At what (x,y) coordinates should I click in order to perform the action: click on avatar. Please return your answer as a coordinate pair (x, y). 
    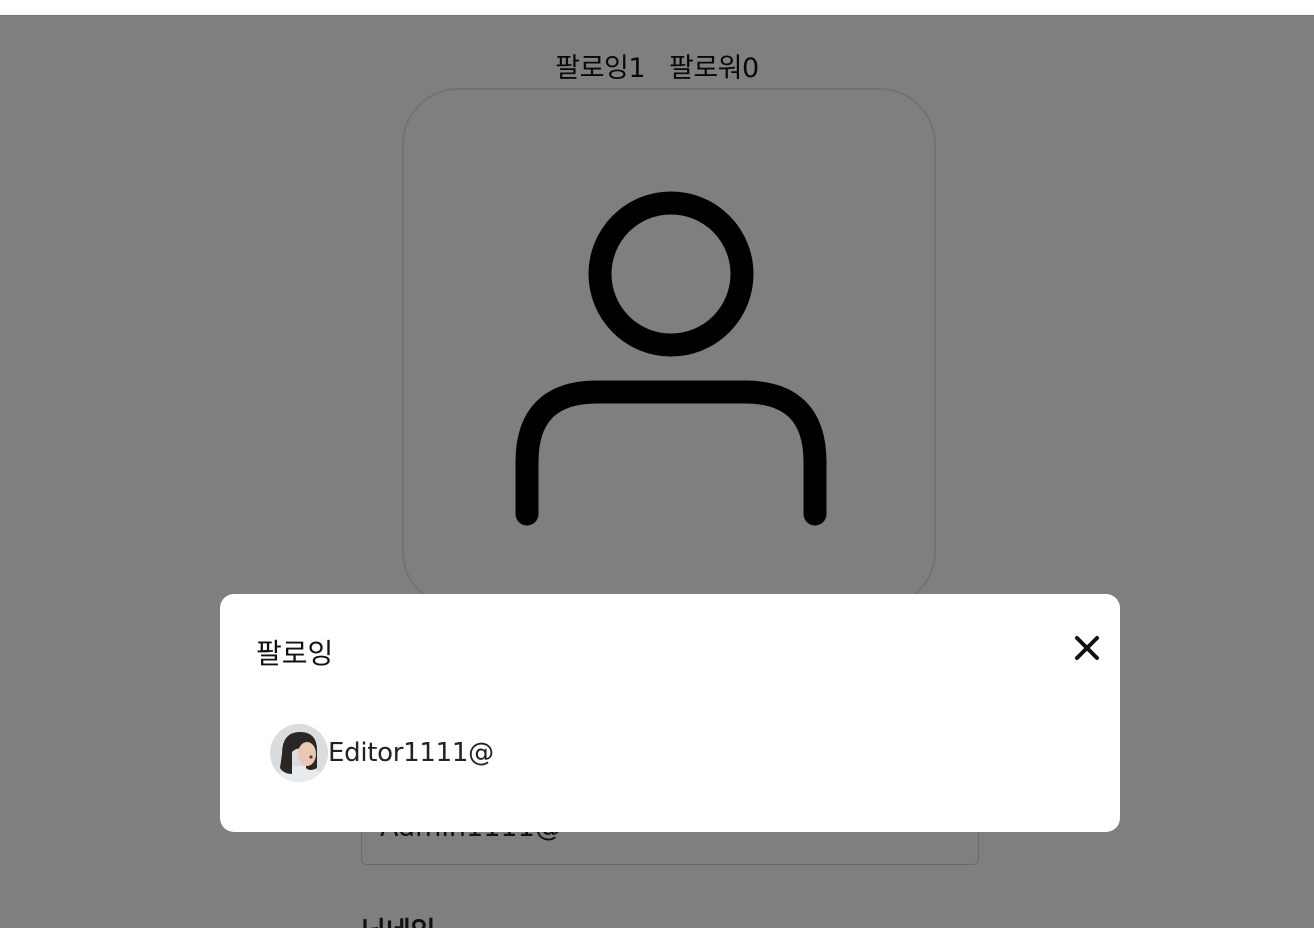
    Looking at the image, I should click on (299, 753).